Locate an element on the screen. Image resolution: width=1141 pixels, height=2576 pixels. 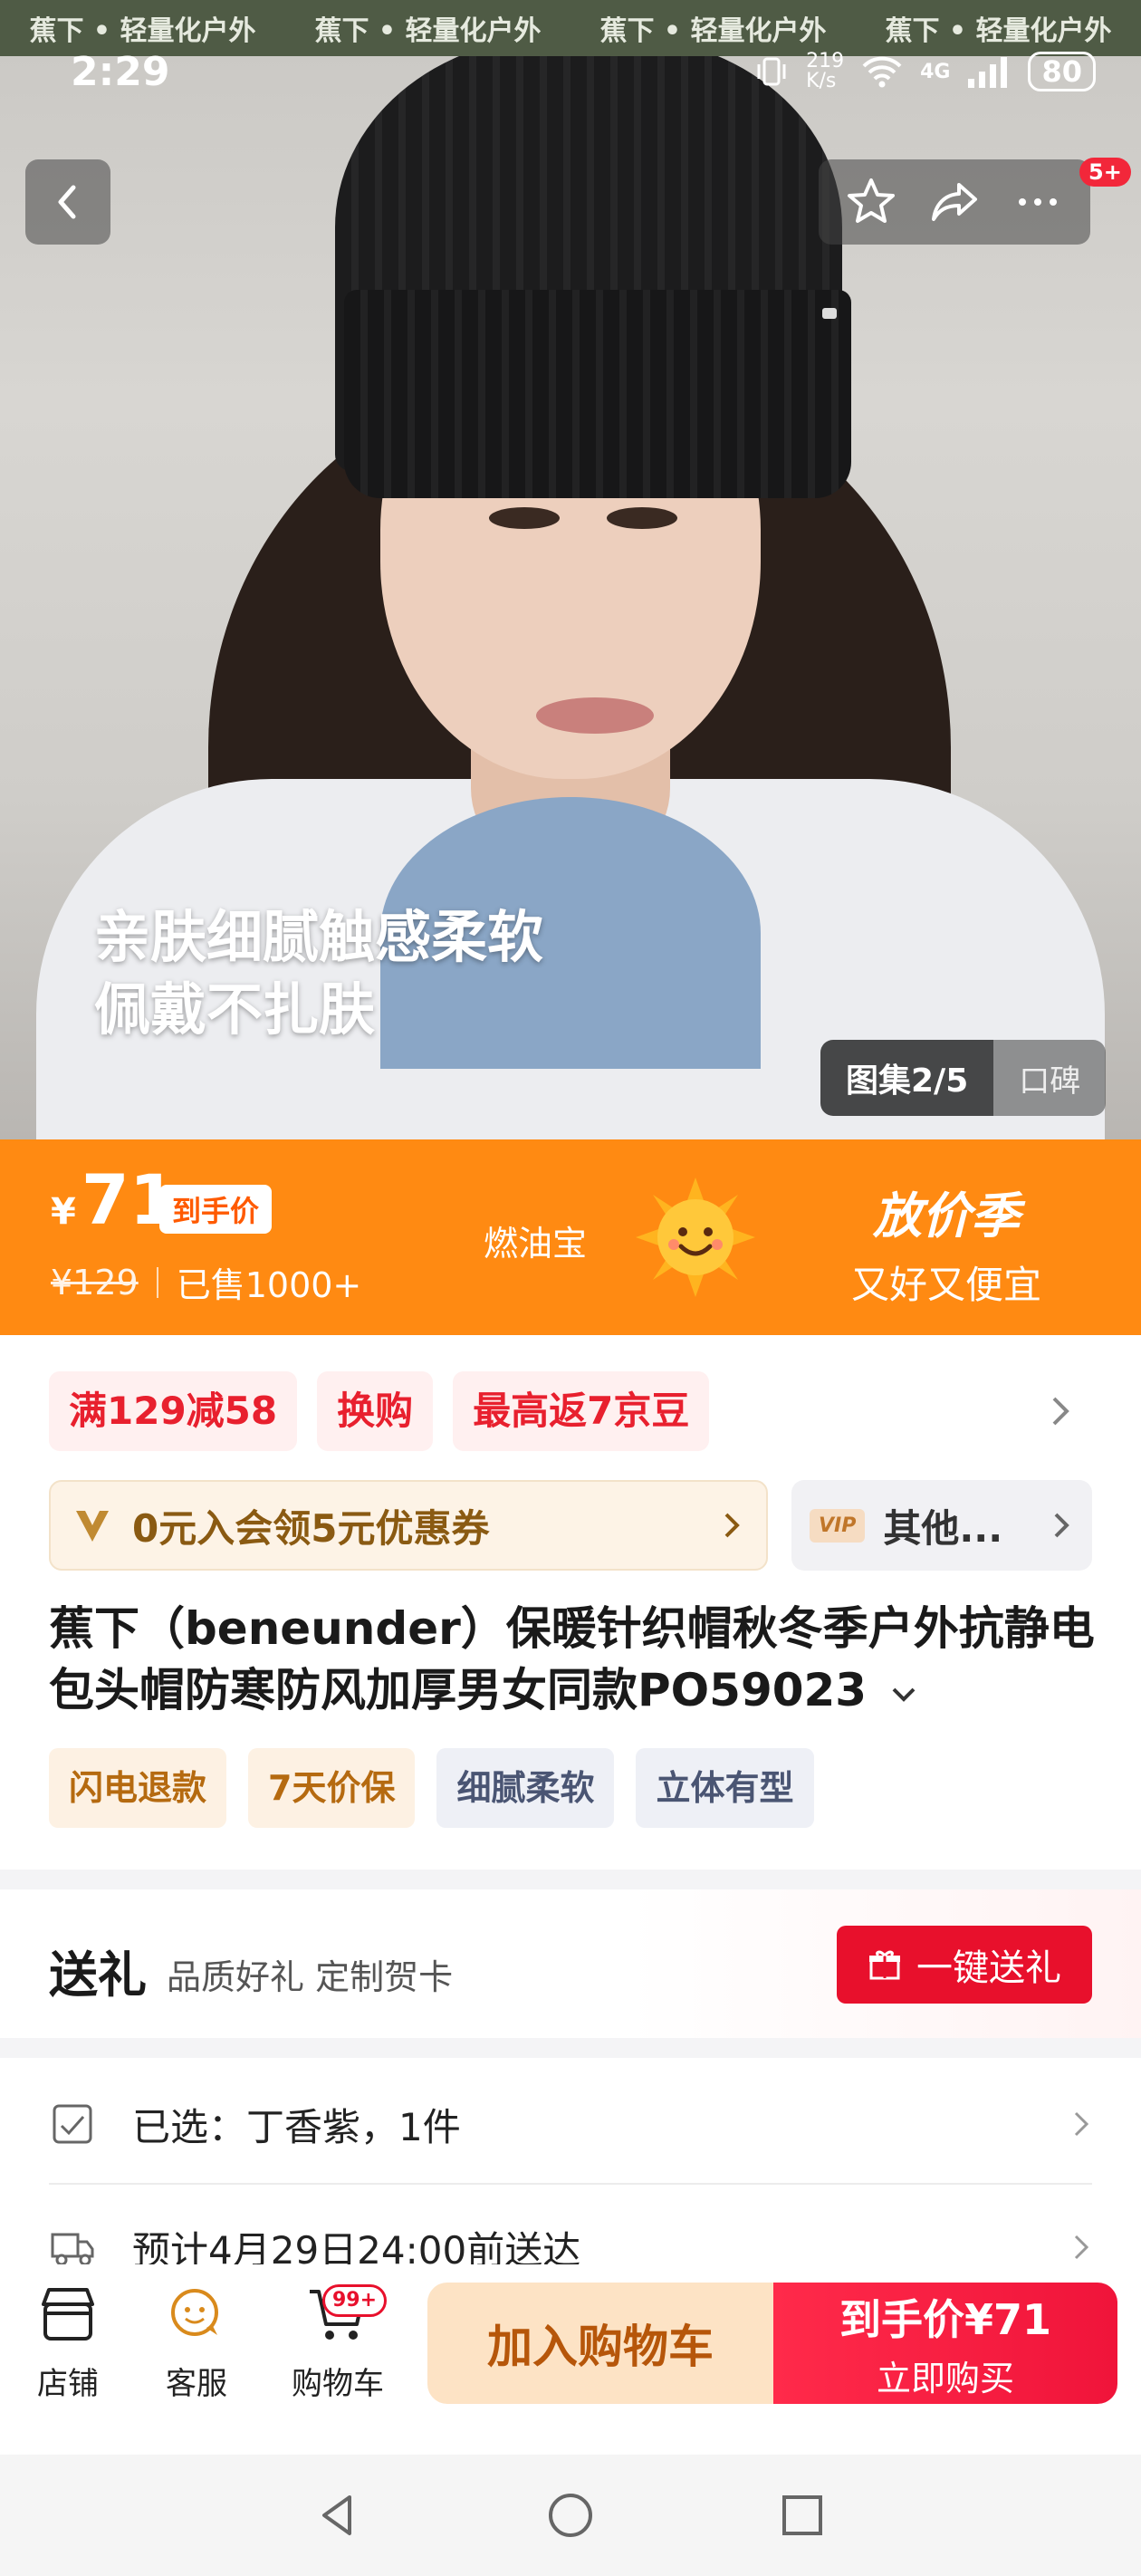
store-label: 店铺 is located at coordinates (68, 2384).